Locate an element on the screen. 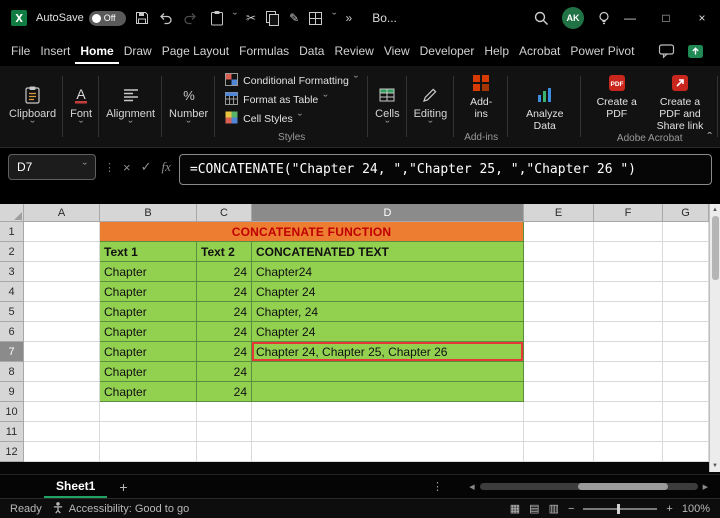 This screenshot has width=720, height=518. sheet-tab-sheet1: Sheet1 is located at coordinates (76, 486).